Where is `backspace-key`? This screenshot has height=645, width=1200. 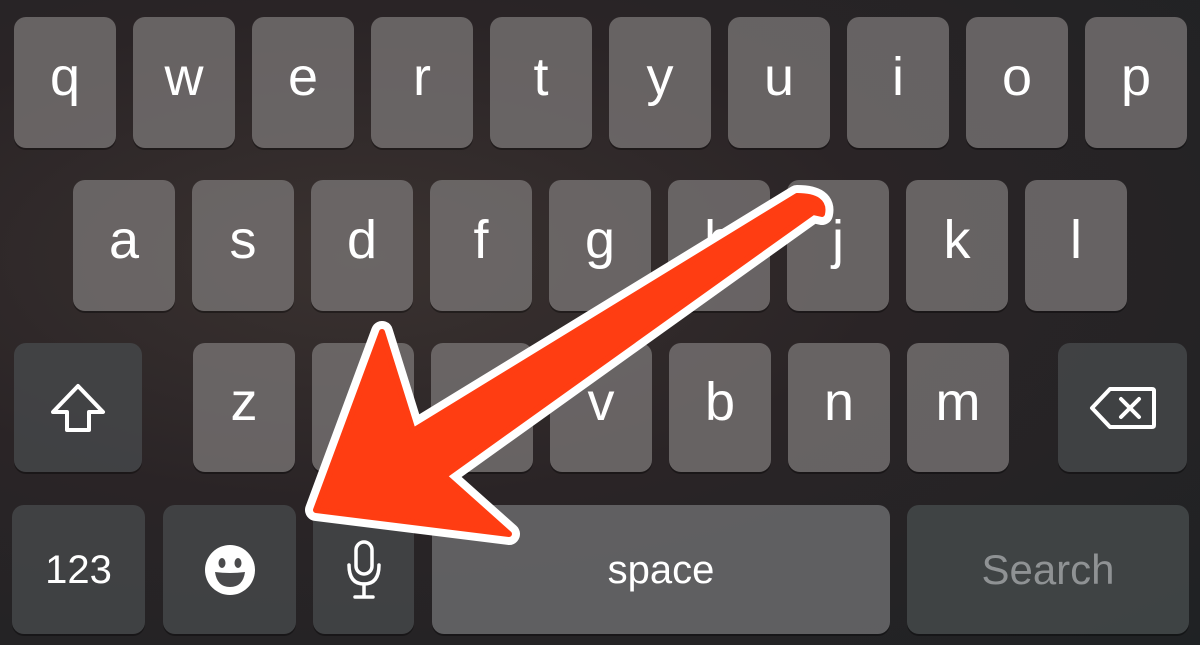
backspace-key is located at coordinates (1122, 407).